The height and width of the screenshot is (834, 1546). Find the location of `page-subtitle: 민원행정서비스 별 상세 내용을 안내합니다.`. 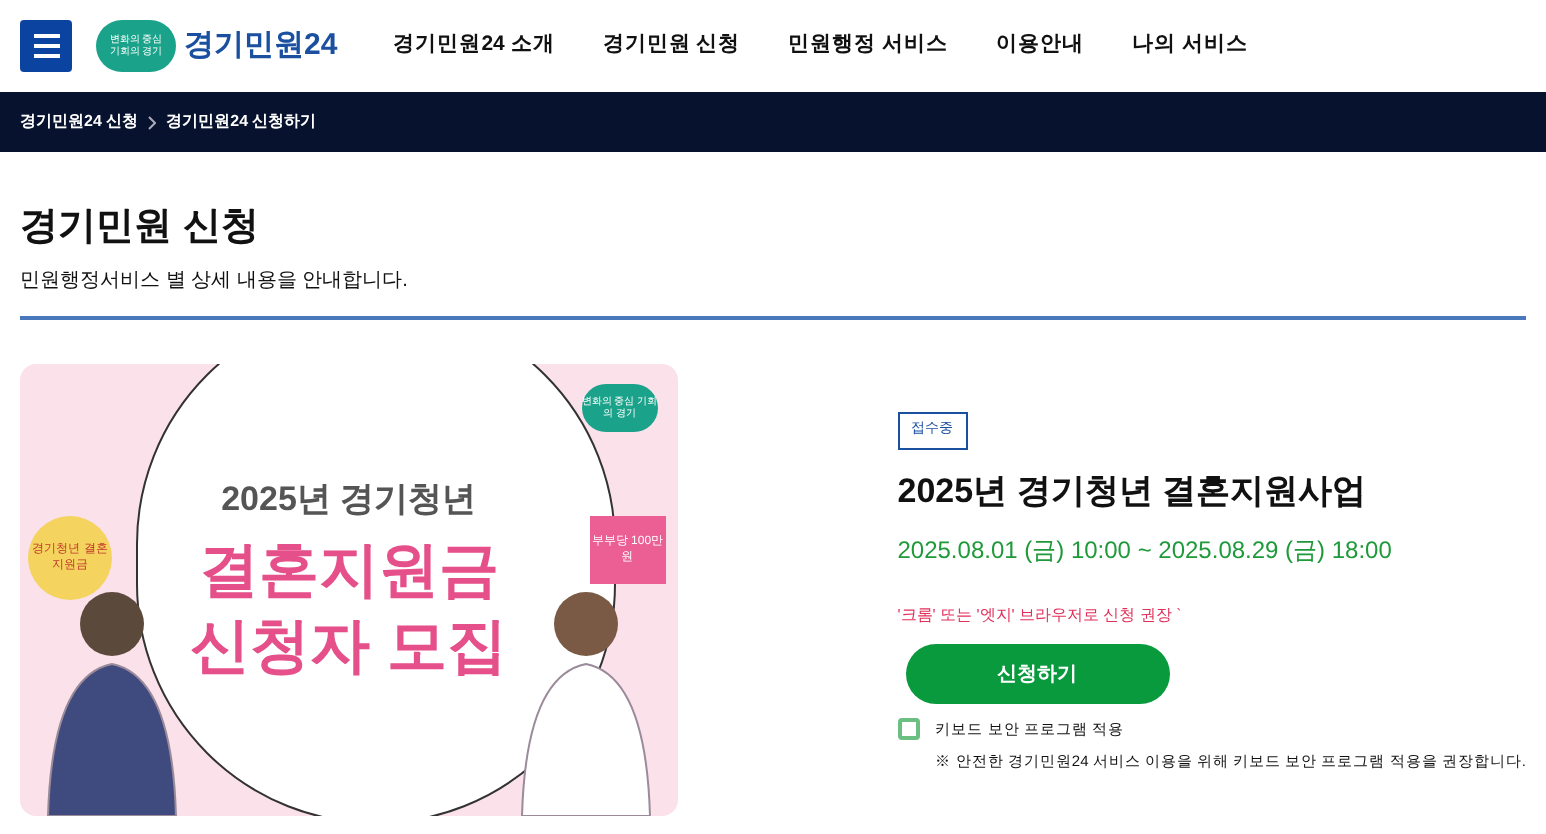

page-subtitle: 민원행정서비스 별 상세 내용을 안내합니다. is located at coordinates (215, 282).